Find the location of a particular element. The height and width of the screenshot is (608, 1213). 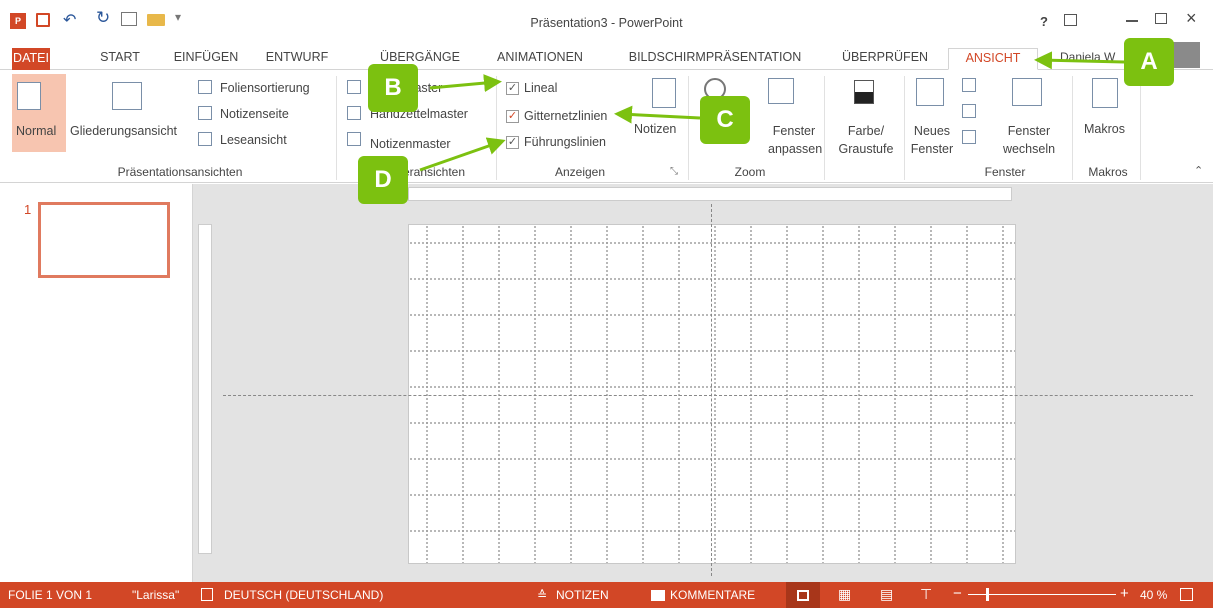

zoom-slider is located at coordinates (1042, 594).